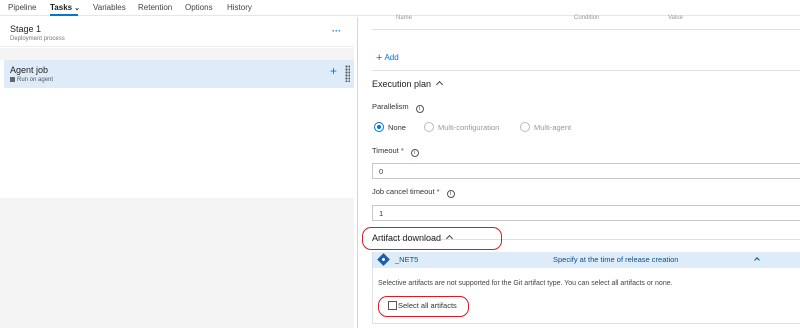  What do you see at coordinates (675, 18) in the screenshot?
I see `col-value: Value` at bounding box center [675, 18].